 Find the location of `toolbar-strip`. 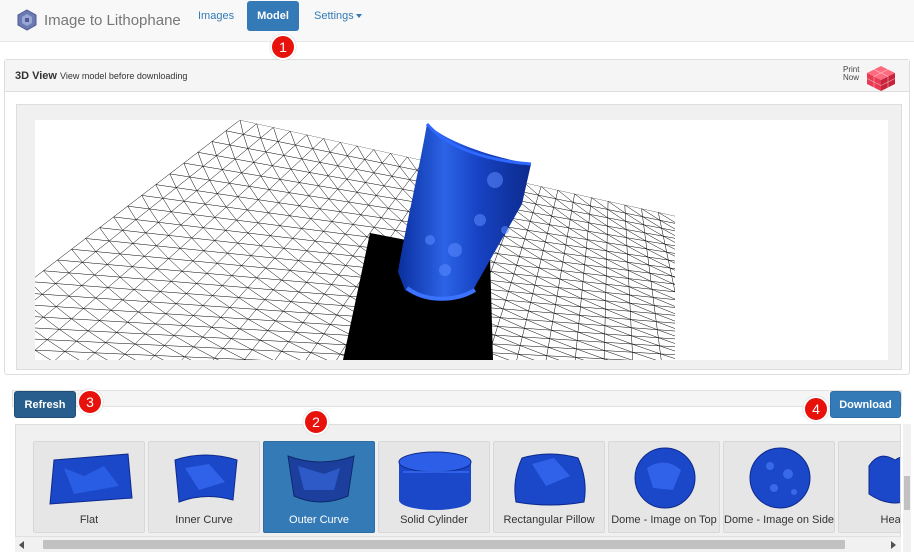

toolbar-strip is located at coordinates (457, 398).